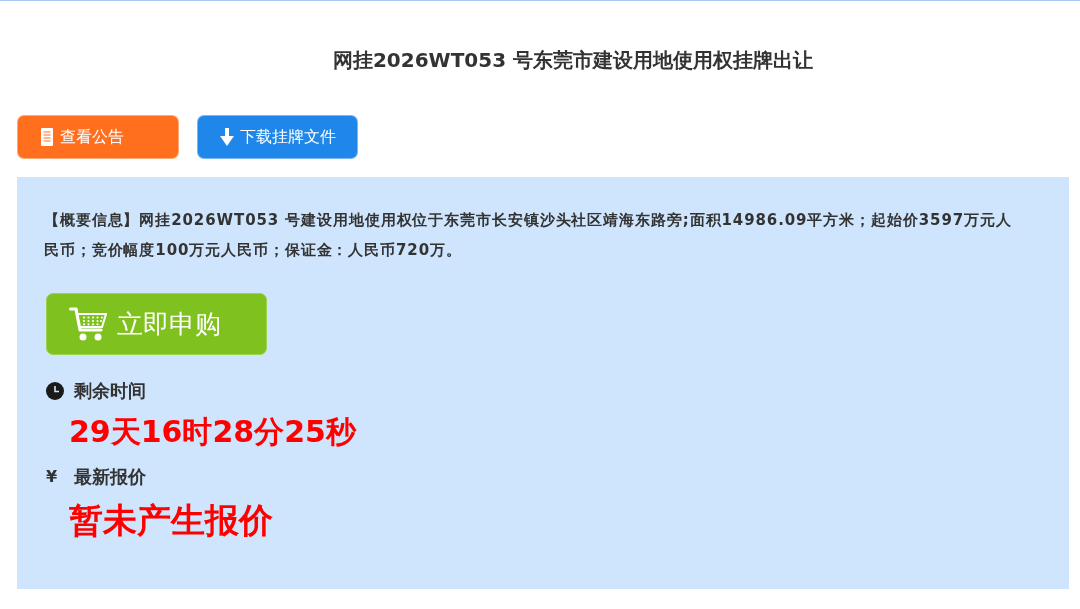 This screenshot has width=1080, height=609. I want to click on buy-now-button: 立即申购, so click(156, 324).